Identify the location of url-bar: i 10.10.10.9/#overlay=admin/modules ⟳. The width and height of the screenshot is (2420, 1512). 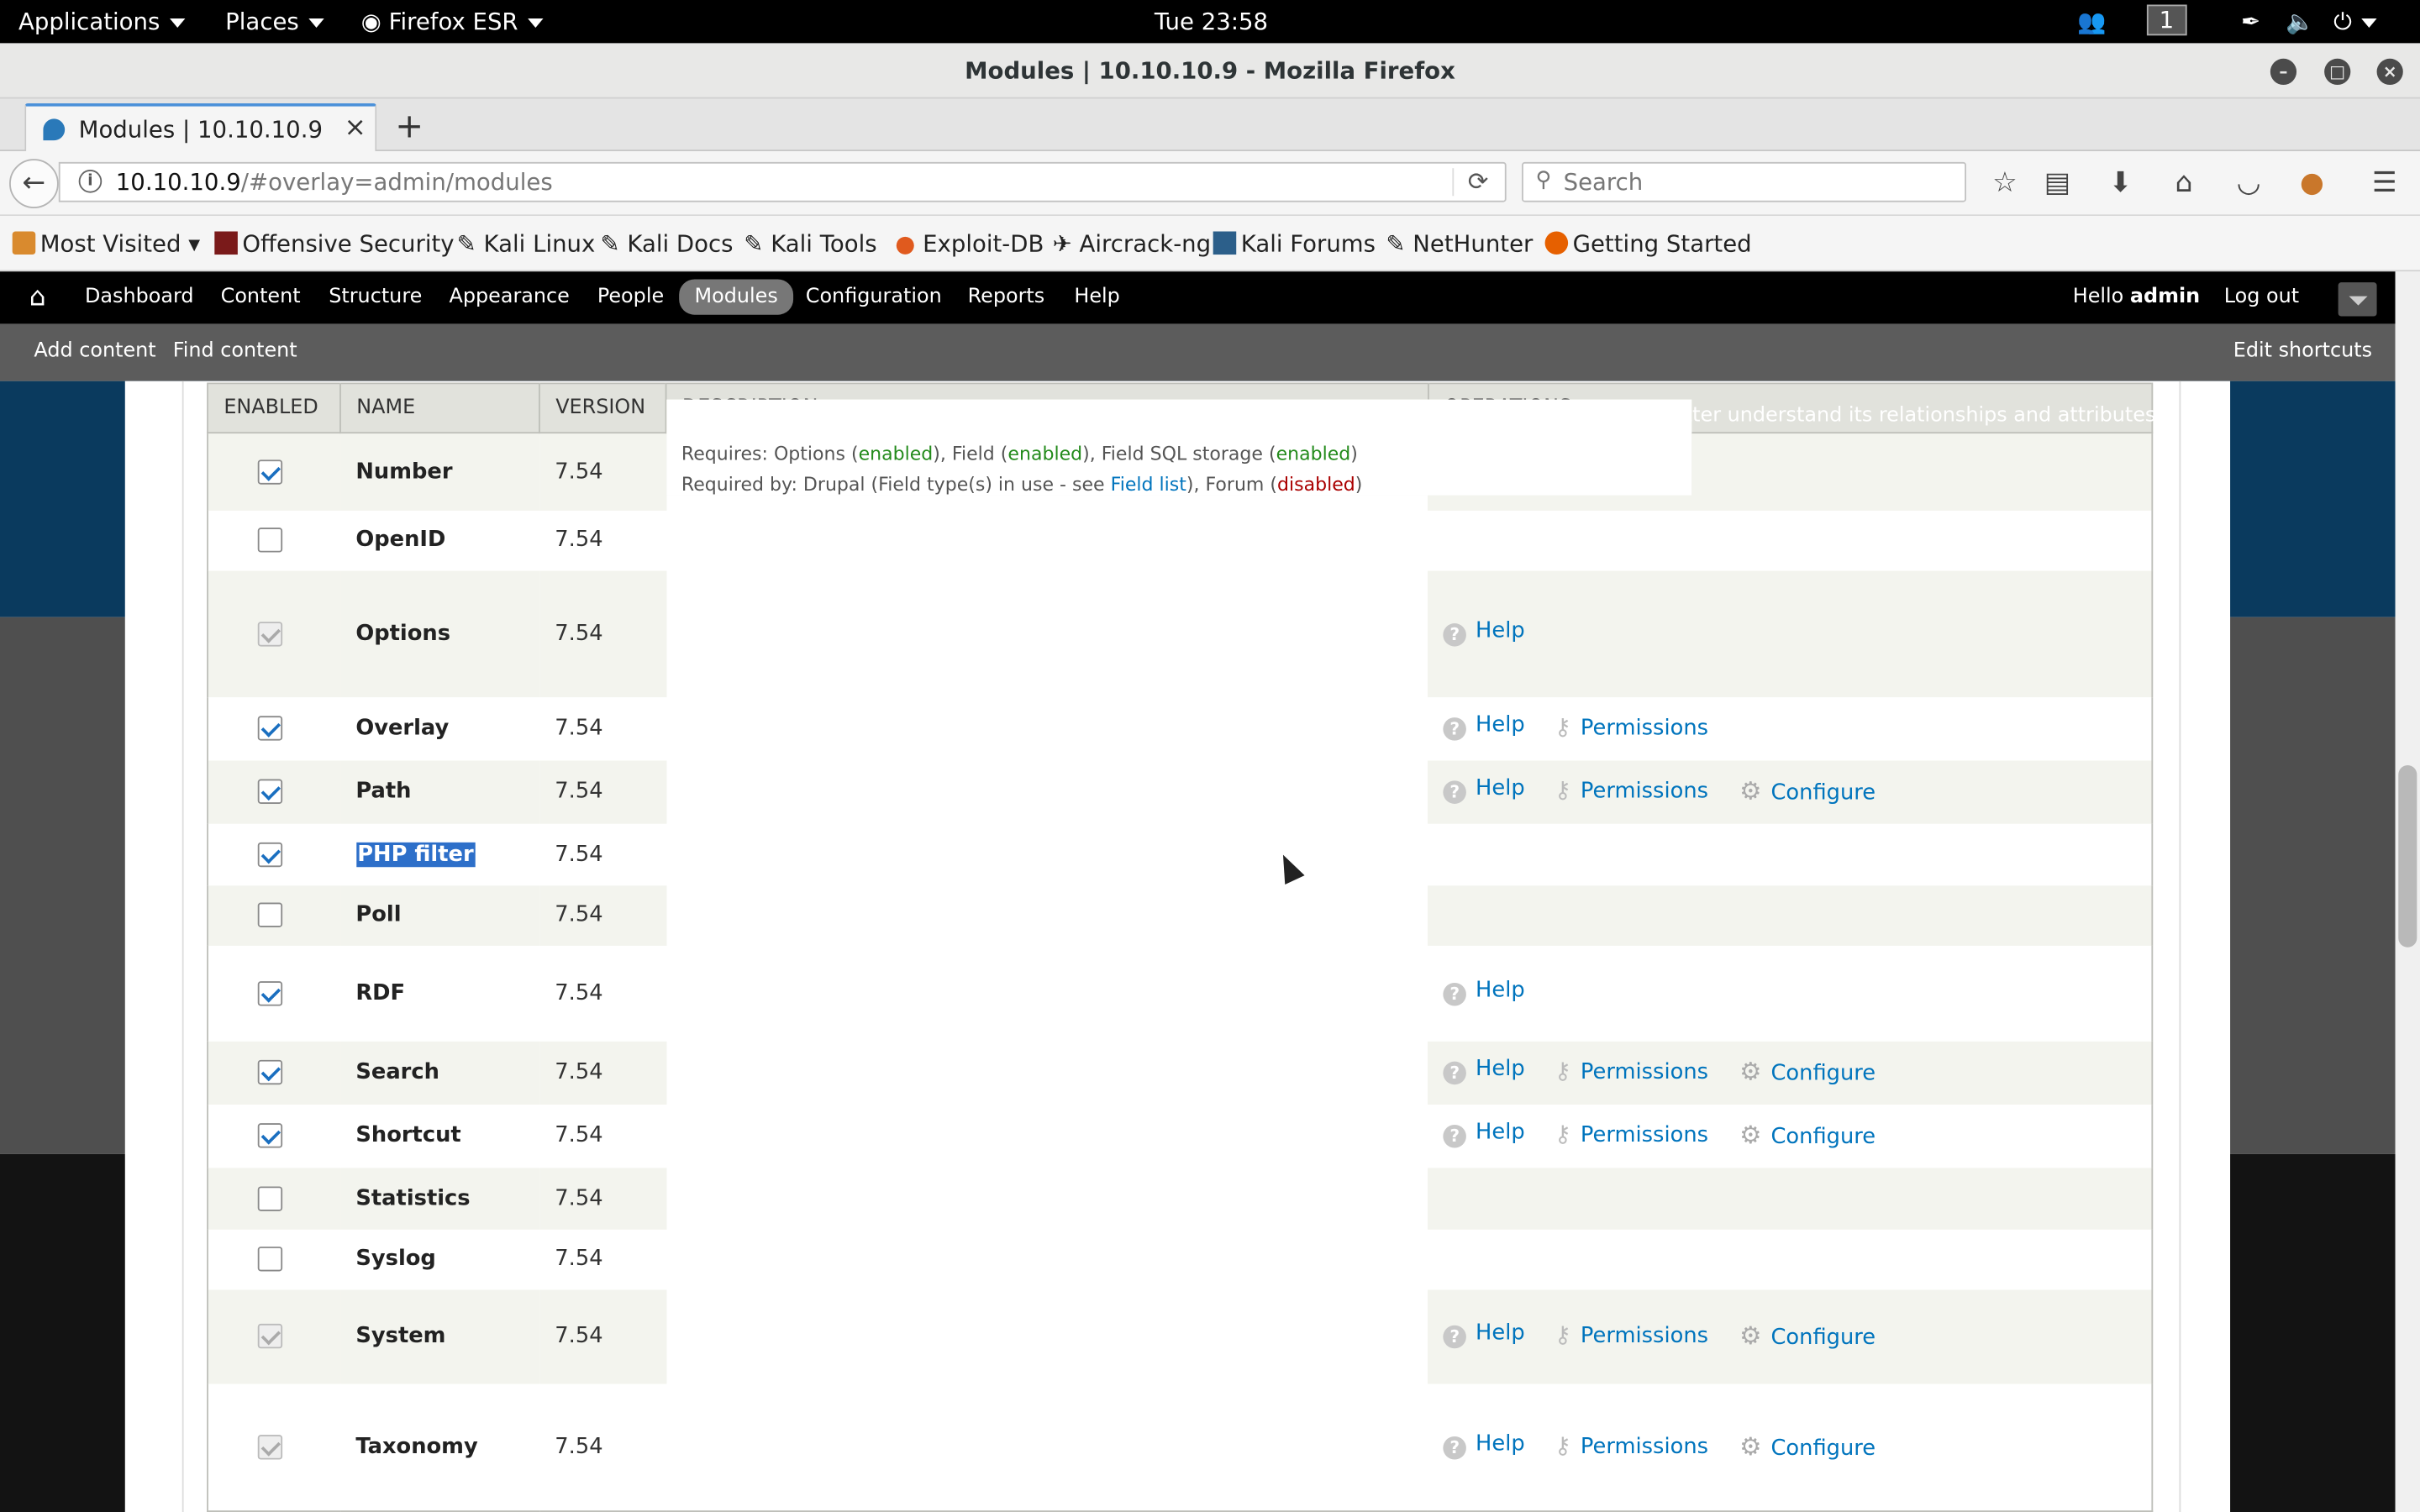
(782, 181).